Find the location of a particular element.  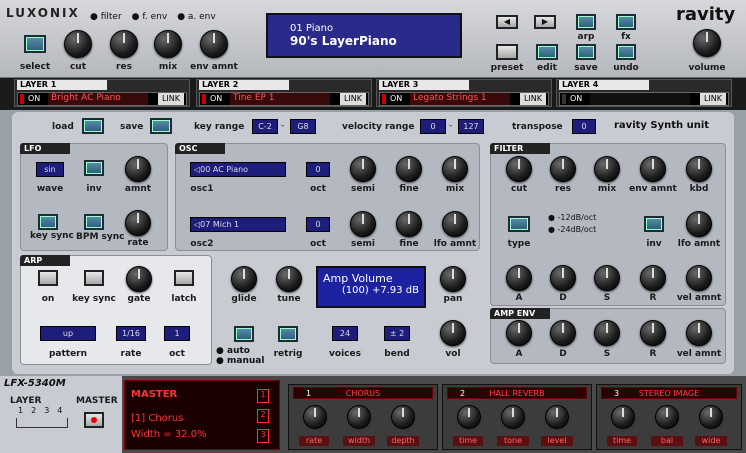

load-button is located at coordinates (93, 126).